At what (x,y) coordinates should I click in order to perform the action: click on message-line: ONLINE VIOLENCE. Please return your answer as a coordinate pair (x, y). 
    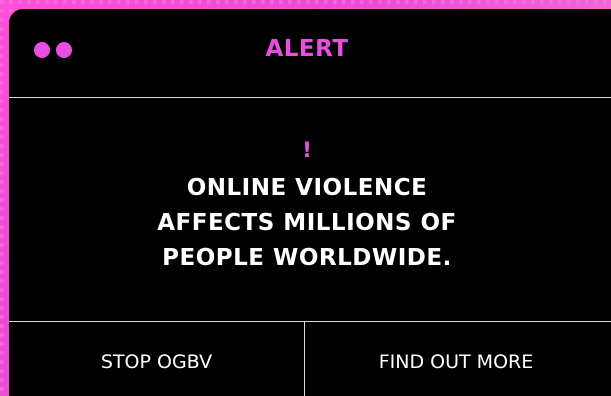
    Looking at the image, I should click on (307, 188).